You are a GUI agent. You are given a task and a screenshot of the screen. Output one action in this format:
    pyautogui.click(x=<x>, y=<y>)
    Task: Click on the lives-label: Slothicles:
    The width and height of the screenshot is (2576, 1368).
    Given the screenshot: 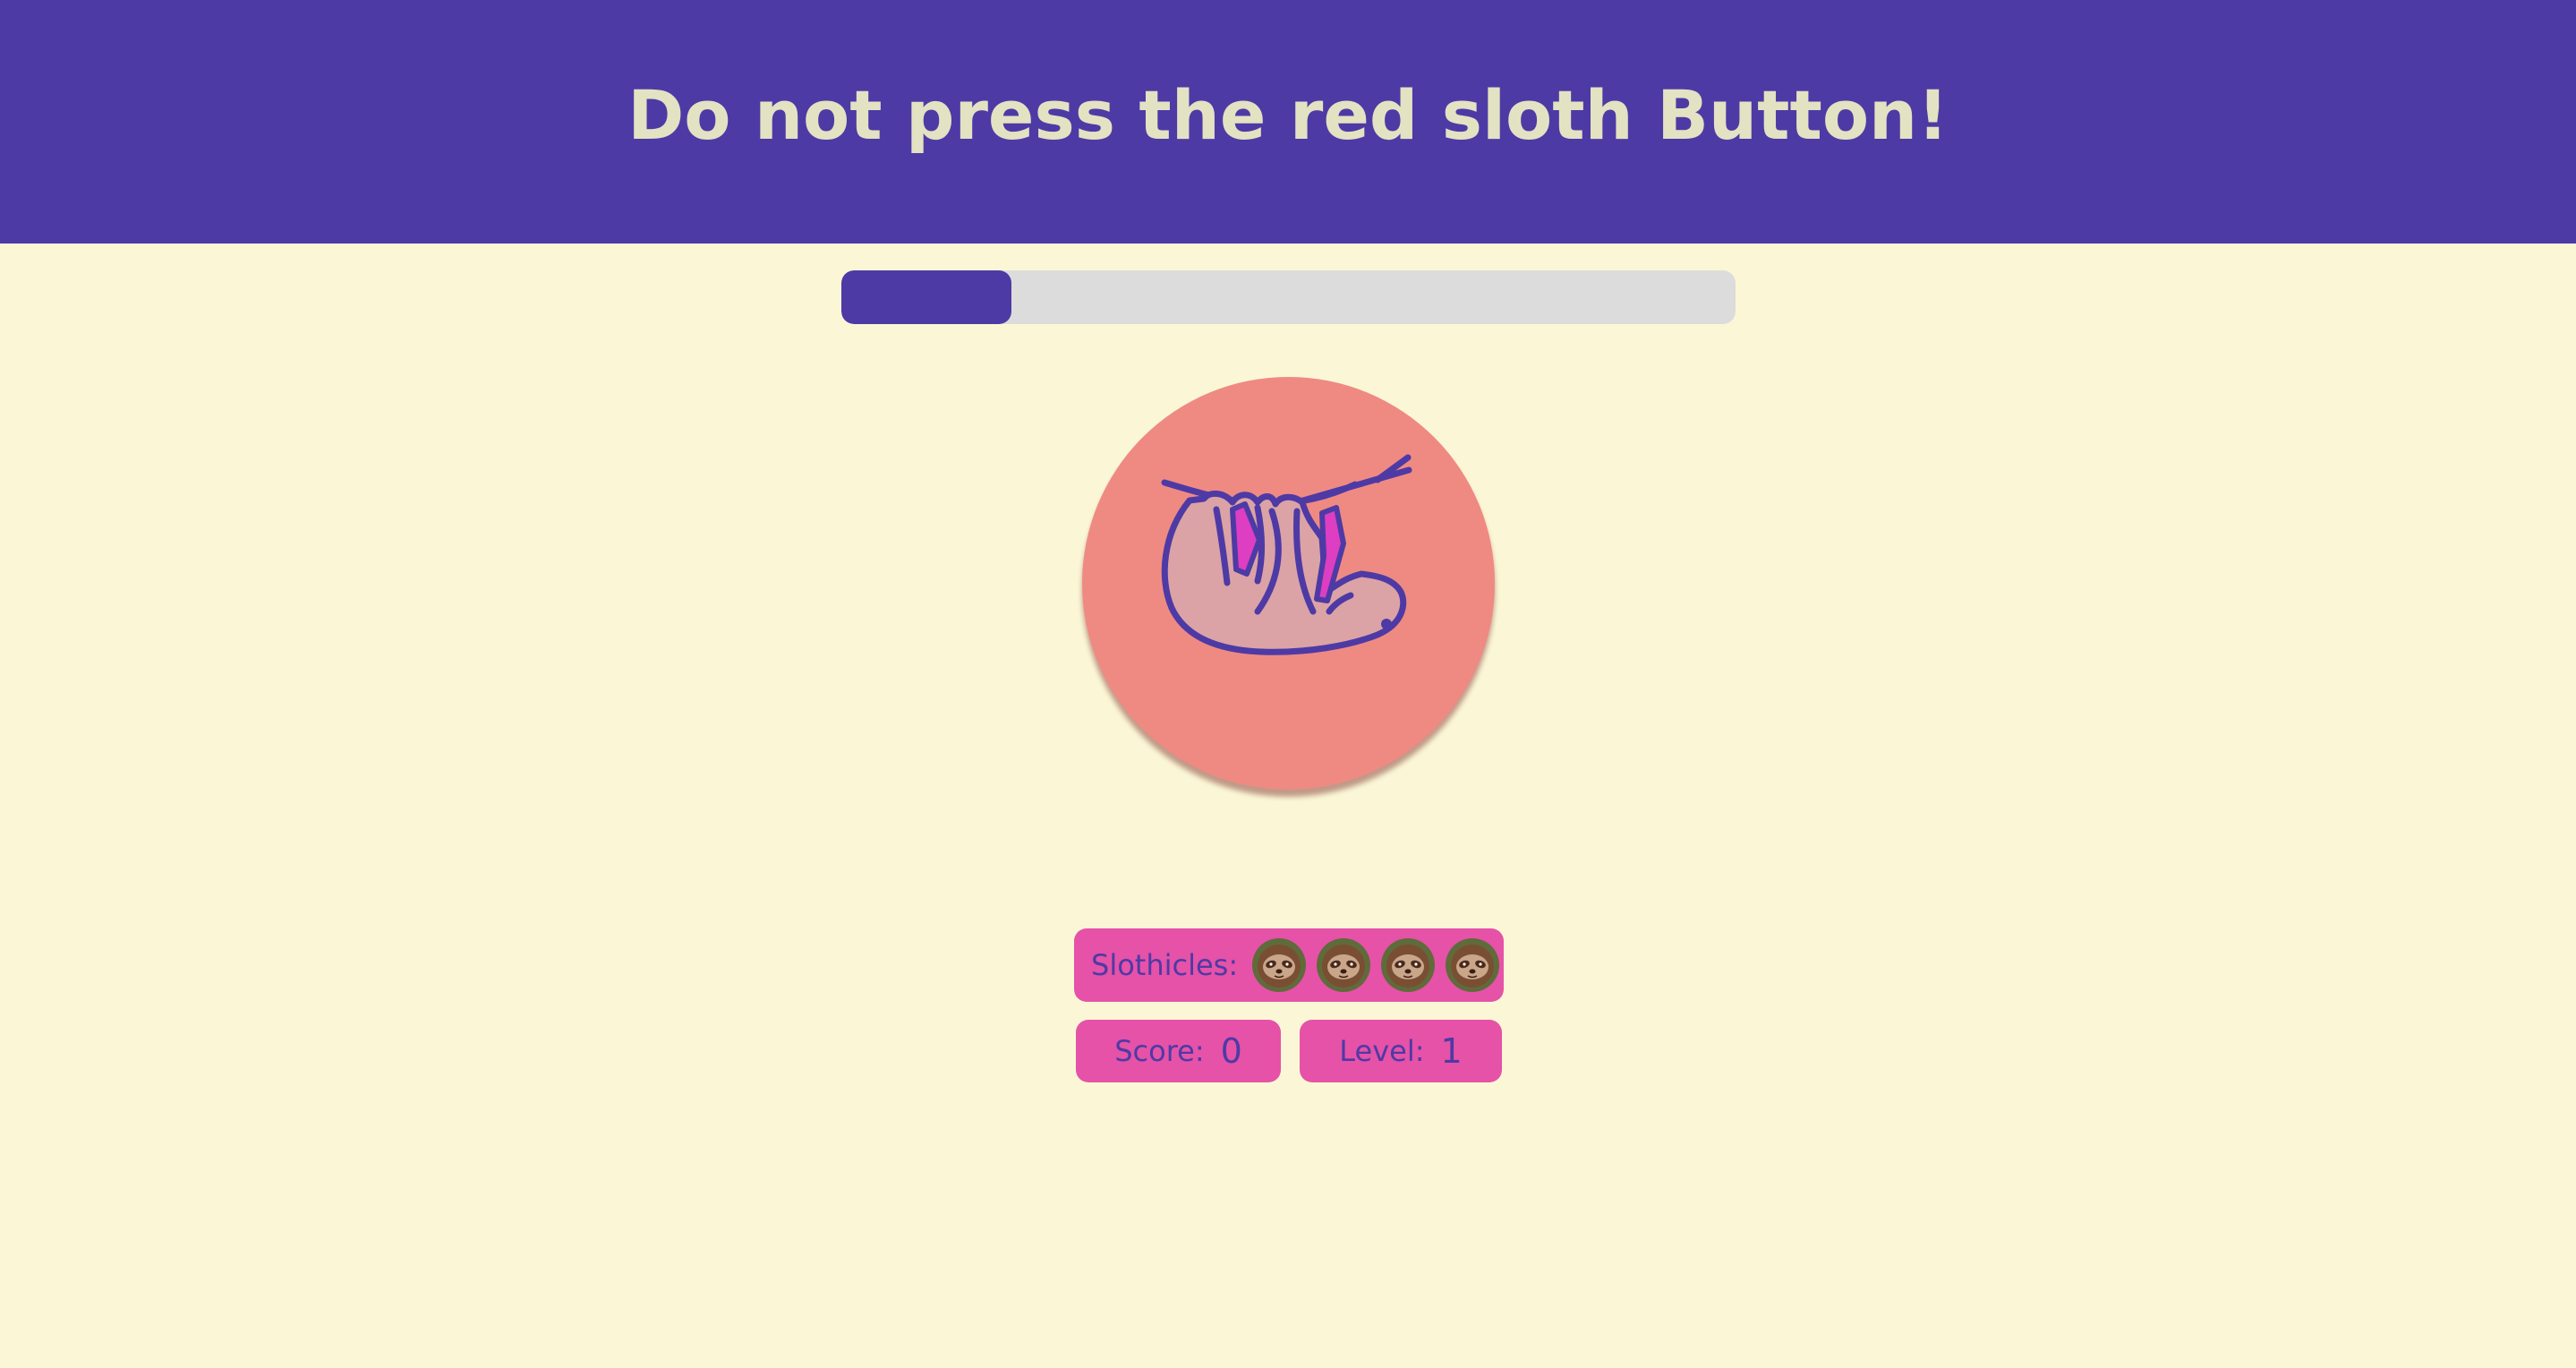 What is the action you would take?
    pyautogui.click(x=1165, y=965)
    